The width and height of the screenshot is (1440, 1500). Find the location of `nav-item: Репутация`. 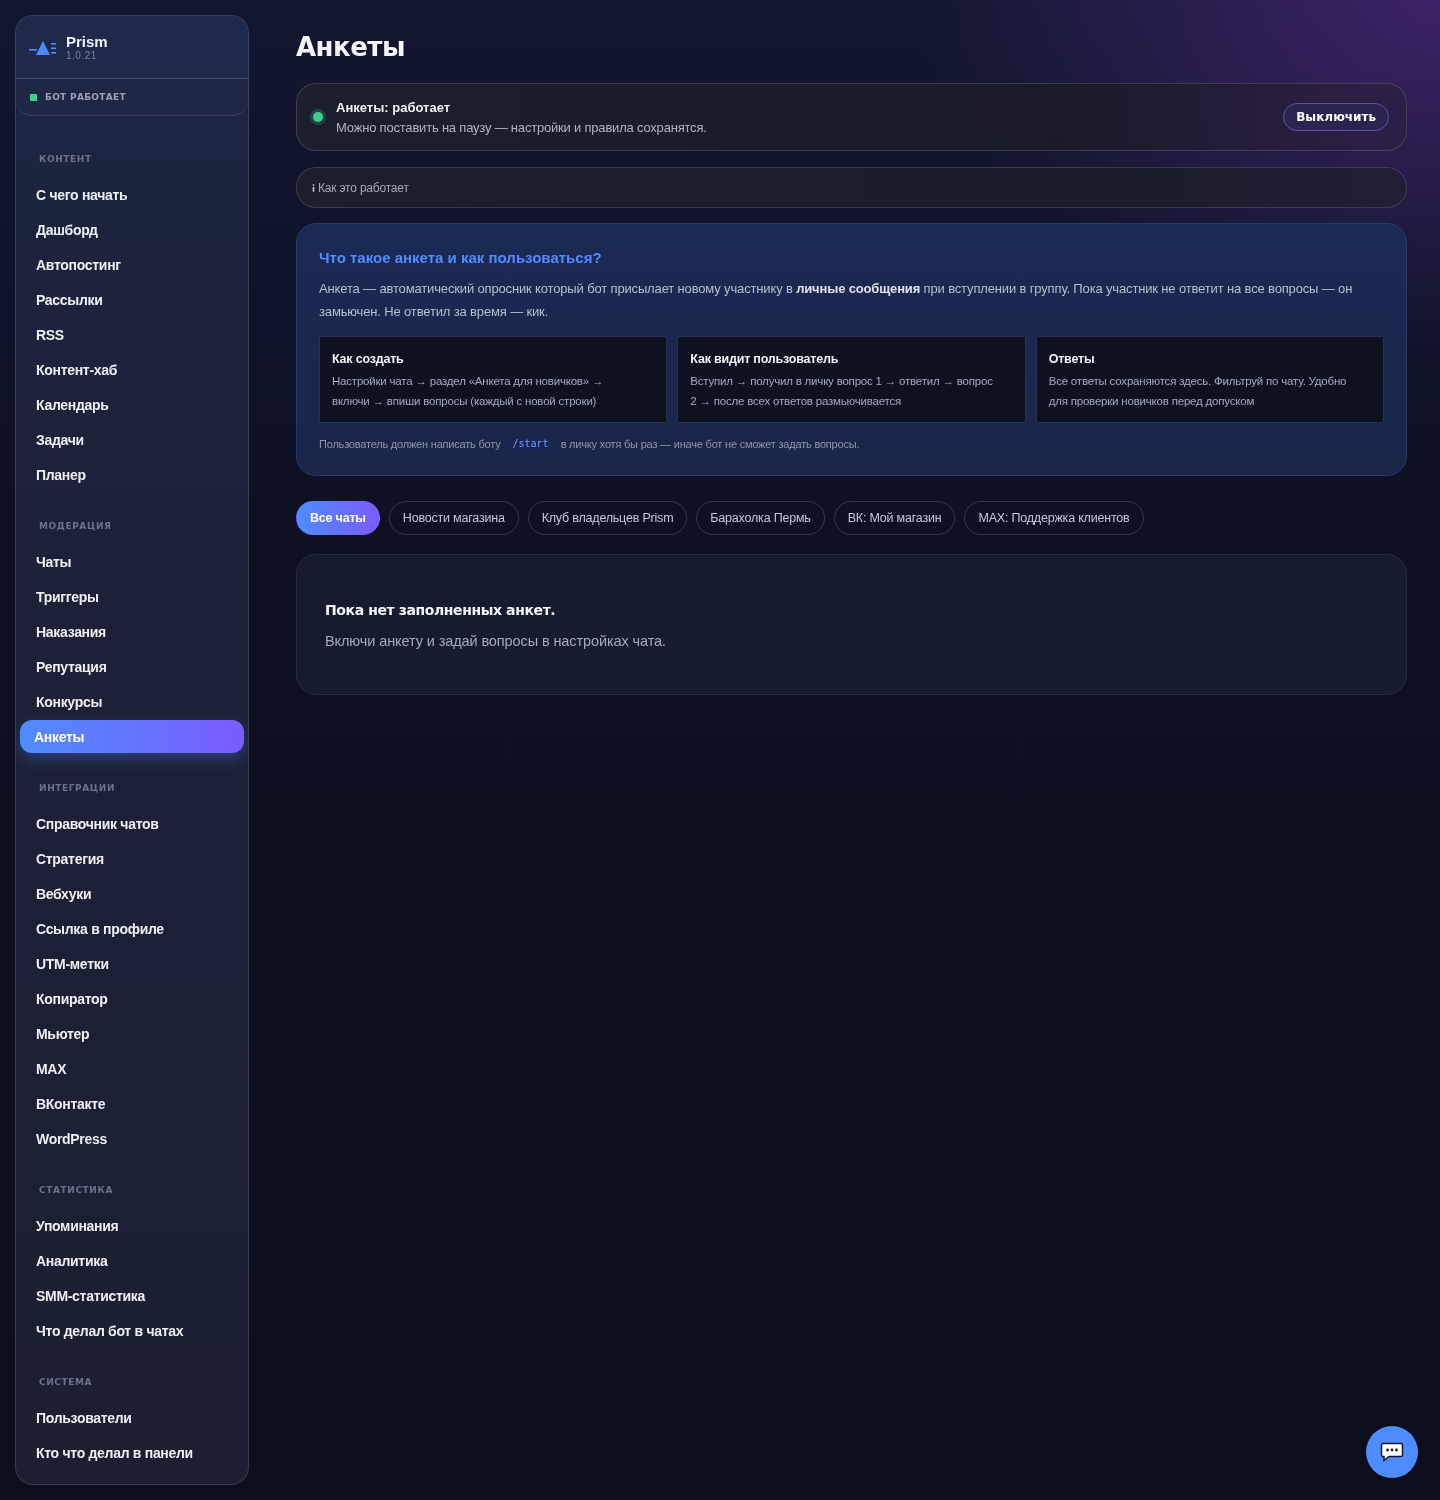

nav-item: Репутация is located at coordinates (132, 666).